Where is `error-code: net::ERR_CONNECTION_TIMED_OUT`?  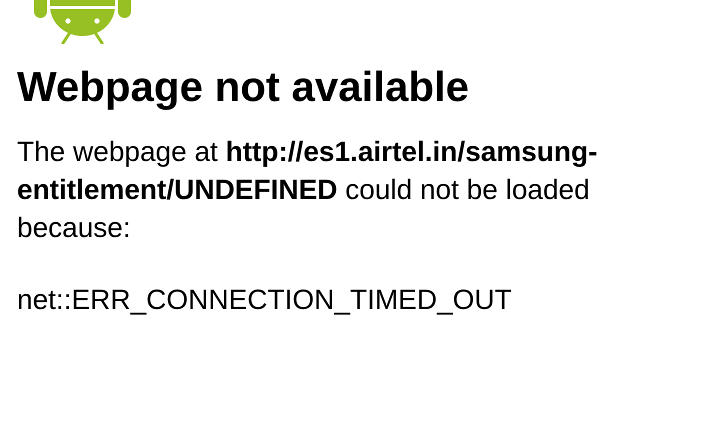
error-code: net::ERR_CONNECTION_TIMED_OUT is located at coordinates (264, 300).